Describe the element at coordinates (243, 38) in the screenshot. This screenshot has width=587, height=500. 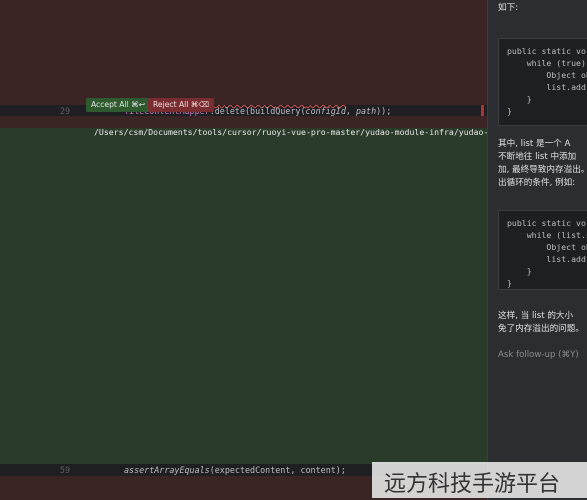
I see `code-line: 23 fileContentMapper.insert(entity);` at that location.